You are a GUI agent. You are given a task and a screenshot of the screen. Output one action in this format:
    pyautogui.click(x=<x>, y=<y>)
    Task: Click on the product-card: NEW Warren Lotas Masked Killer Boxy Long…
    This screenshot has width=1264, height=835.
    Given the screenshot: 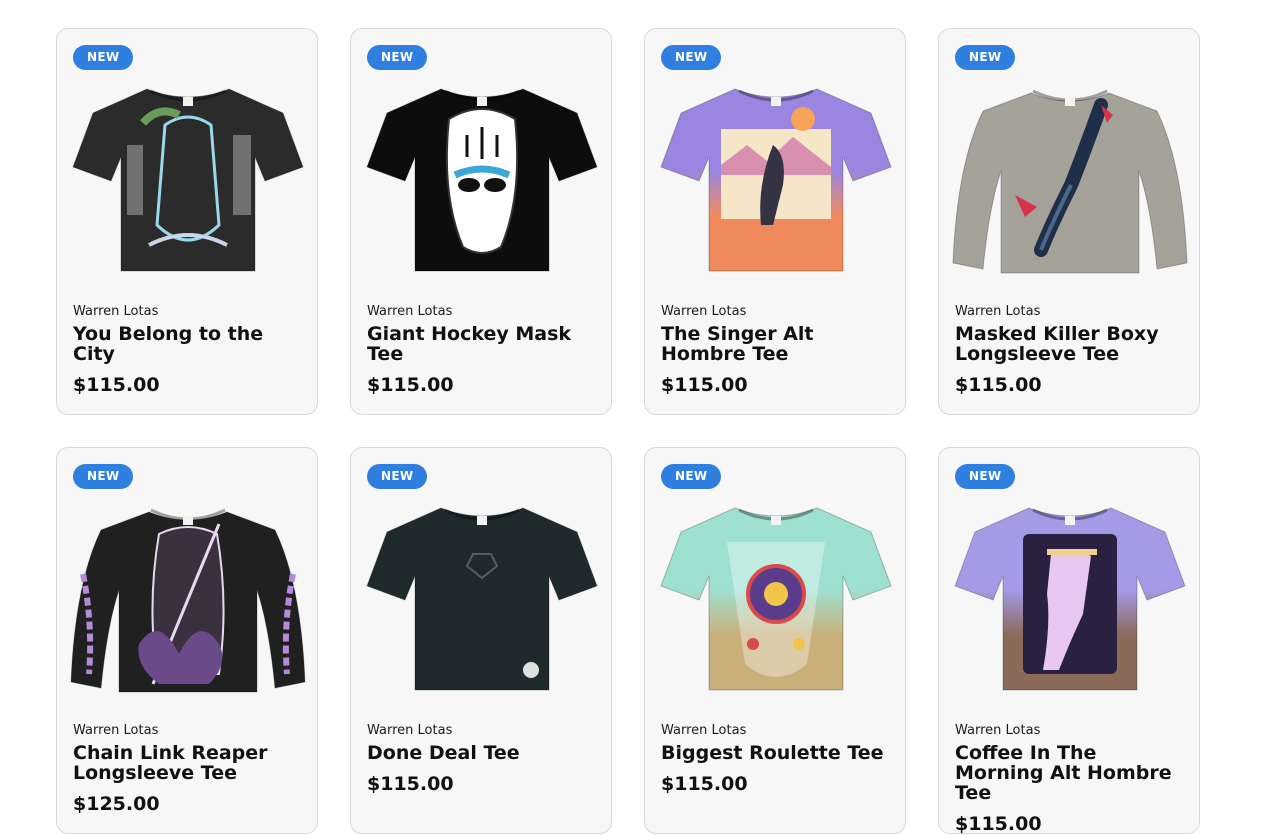 What is the action you would take?
    pyautogui.click(x=1069, y=221)
    